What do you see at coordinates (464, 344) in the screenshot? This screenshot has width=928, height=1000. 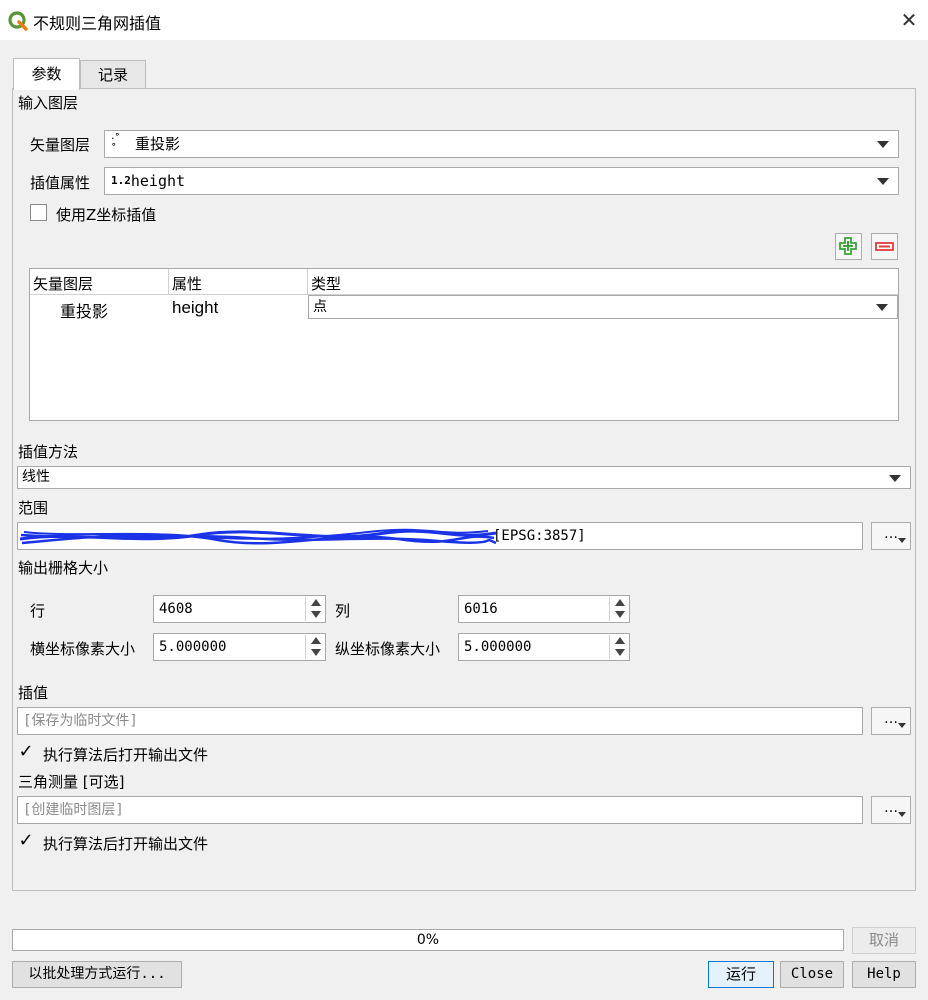 I see `layer-table` at bounding box center [464, 344].